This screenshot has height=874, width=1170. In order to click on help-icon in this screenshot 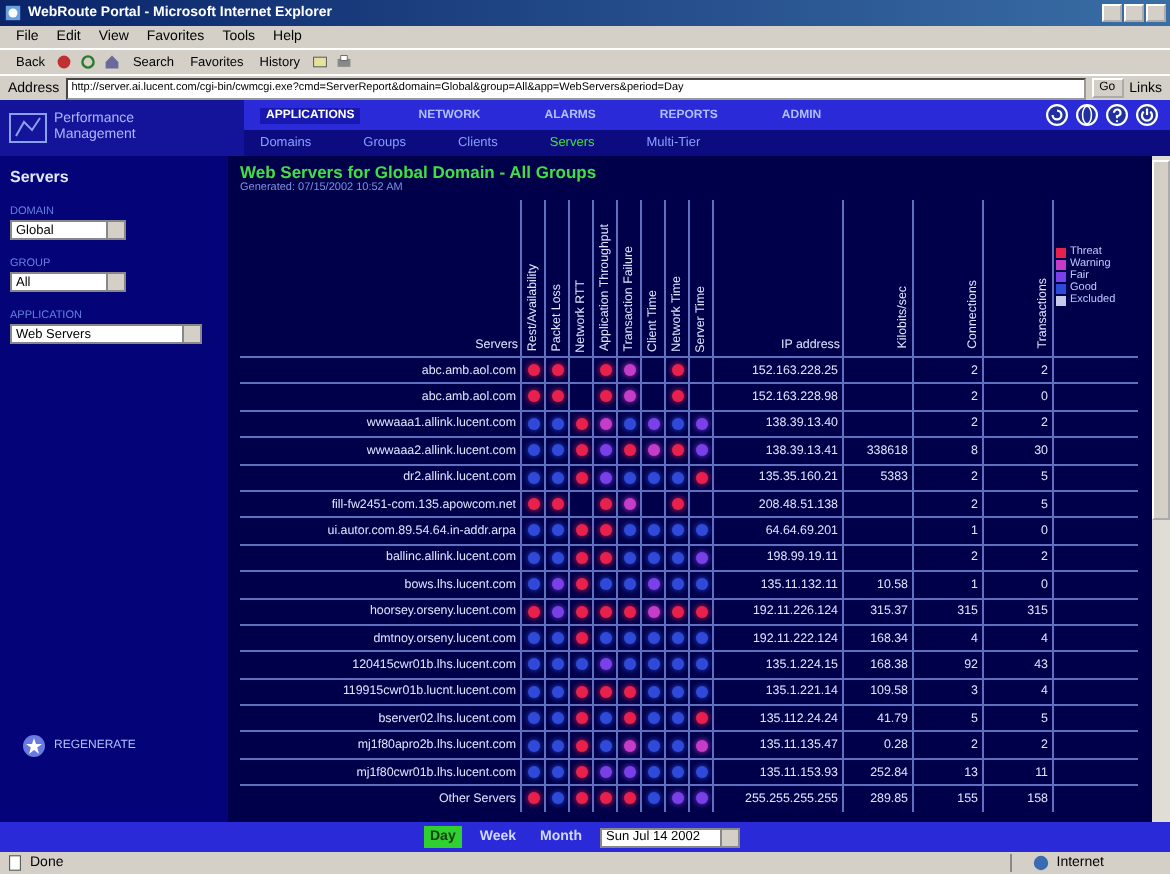, I will do `click(1117, 115)`.